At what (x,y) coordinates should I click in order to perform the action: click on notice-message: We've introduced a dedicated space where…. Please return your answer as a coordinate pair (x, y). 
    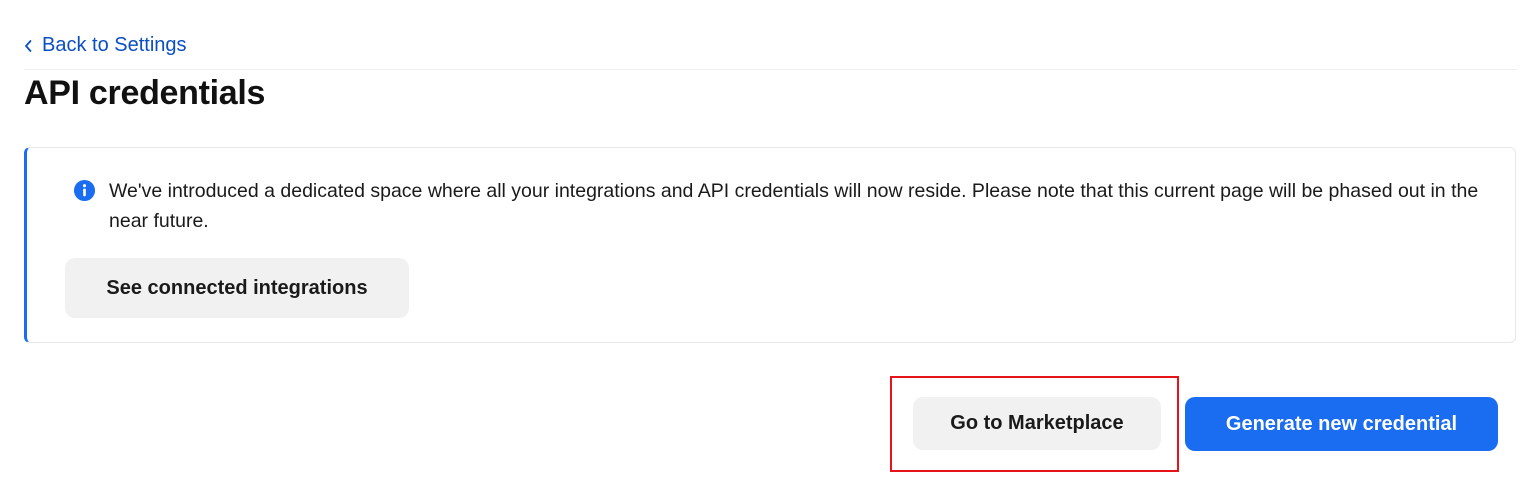
    Looking at the image, I should click on (794, 206).